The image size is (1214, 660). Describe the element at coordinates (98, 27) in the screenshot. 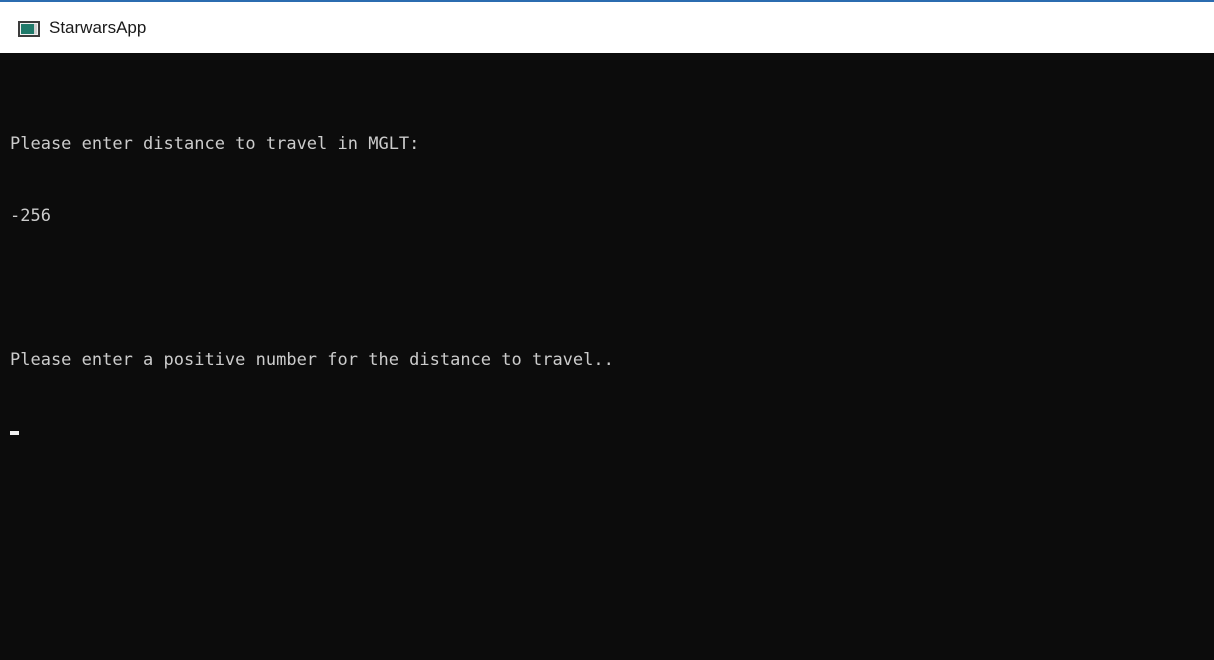

I see `window-title: StarwarsApp` at that location.